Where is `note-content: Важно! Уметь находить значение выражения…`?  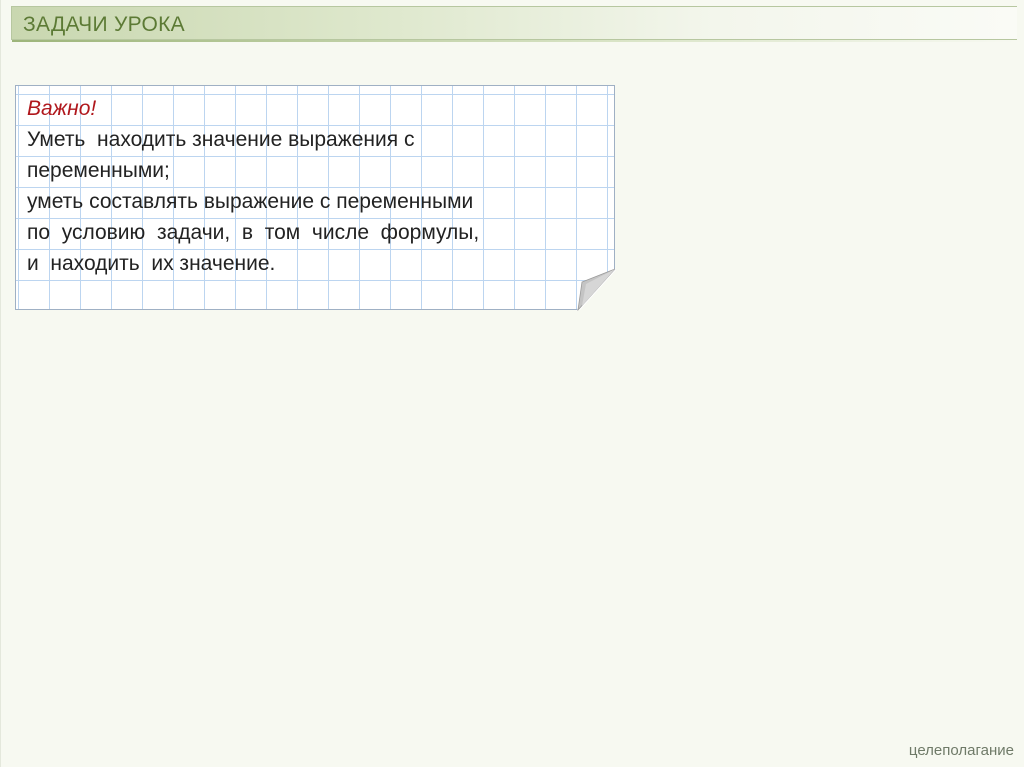
note-content: Важно! Уметь находить значение выражения… is located at coordinates (312, 186).